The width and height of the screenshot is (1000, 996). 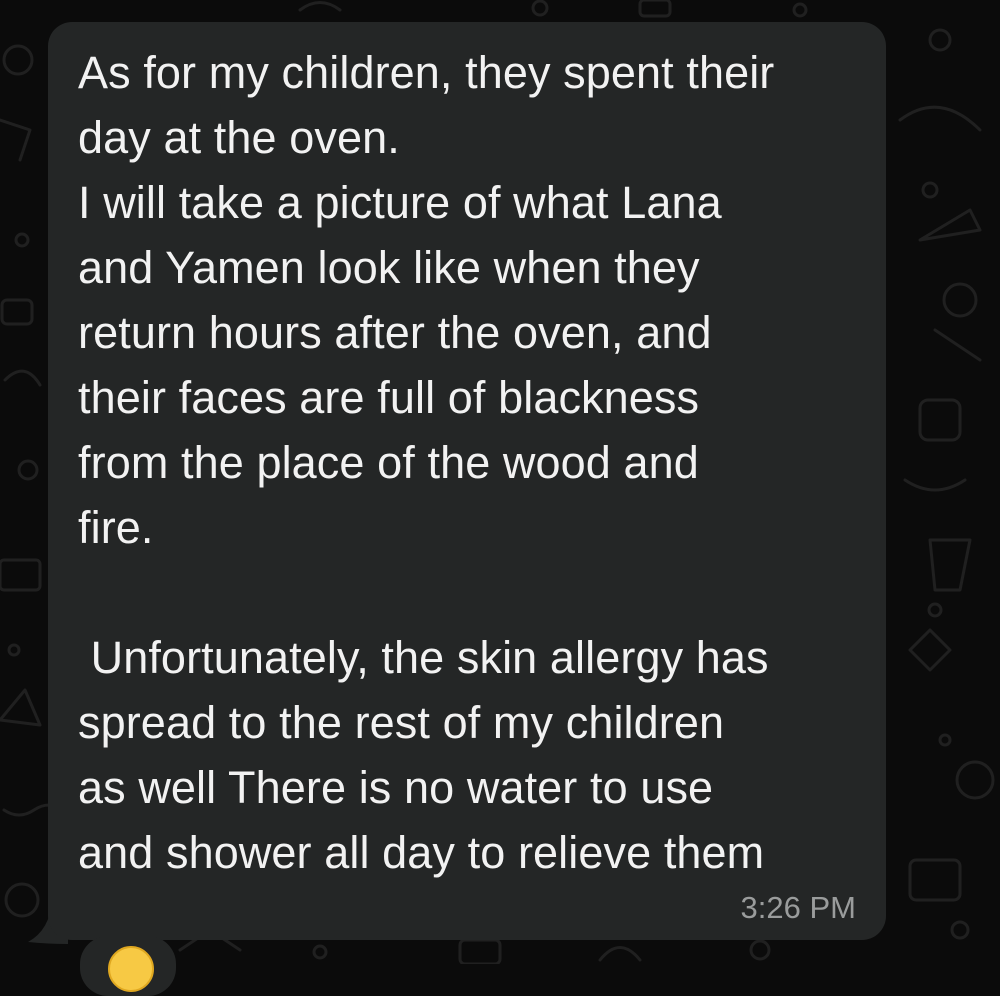 What do you see at coordinates (389, 267) in the screenshot?
I see `message-line: and Yamen look like when they` at bounding box center [389, 267].